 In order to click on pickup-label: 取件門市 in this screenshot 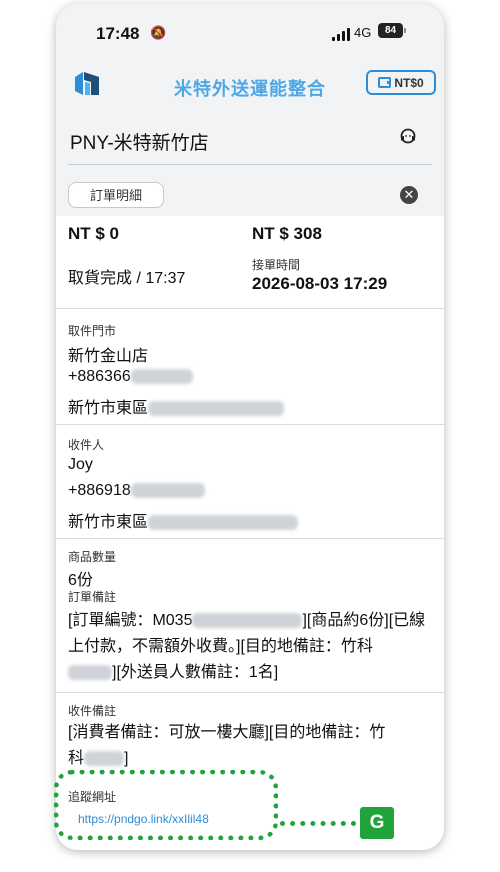, I will do `click(92, 331)`.